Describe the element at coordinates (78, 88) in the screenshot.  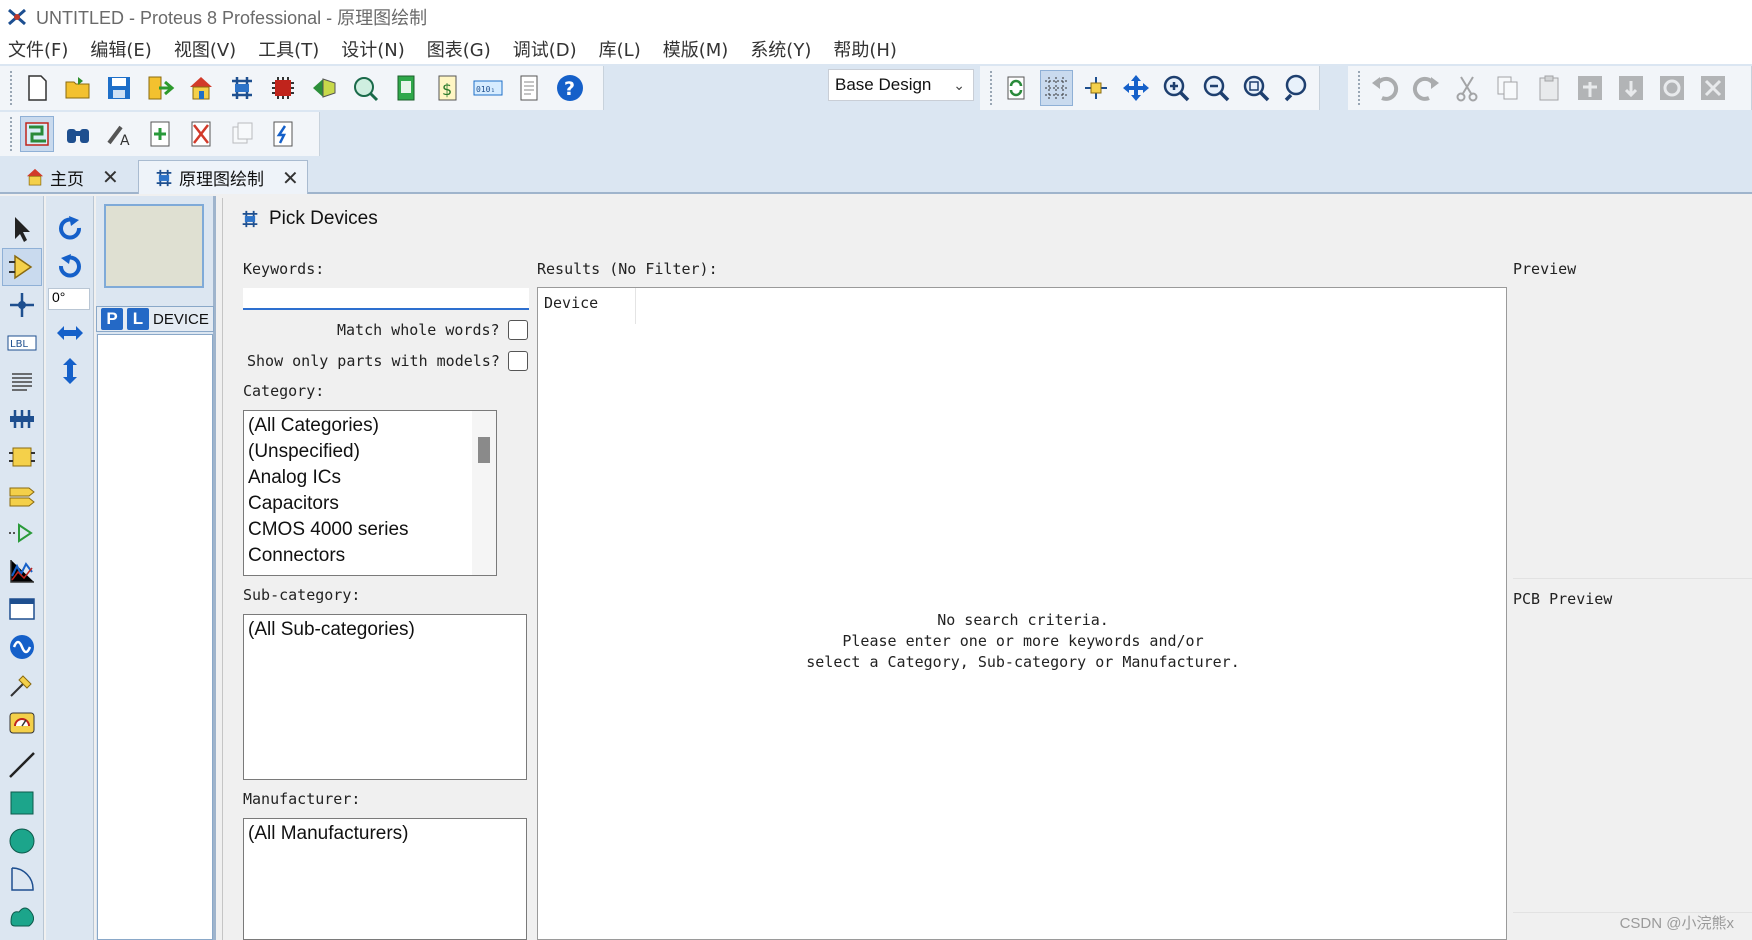
I see `open-file-button` at that location.